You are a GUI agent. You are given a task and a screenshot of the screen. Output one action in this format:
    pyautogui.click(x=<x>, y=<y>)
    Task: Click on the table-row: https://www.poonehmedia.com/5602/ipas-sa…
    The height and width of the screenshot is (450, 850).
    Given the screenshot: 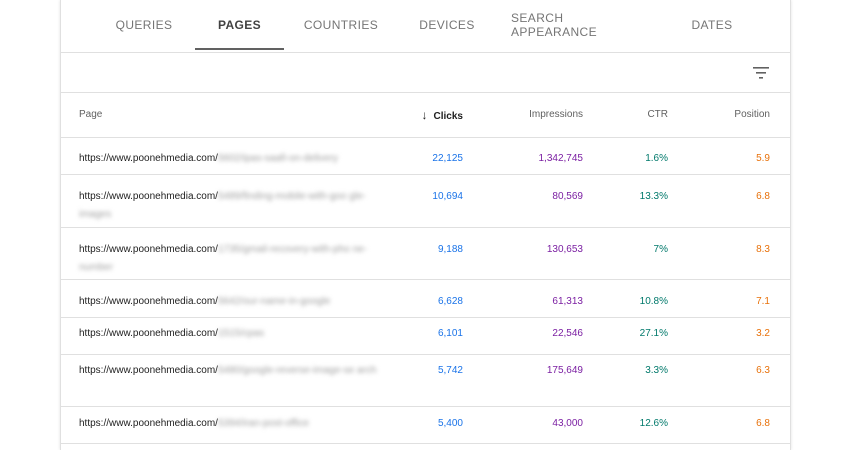 What is the action you would take?
    pyautogui.click(x=425, y=156)
    